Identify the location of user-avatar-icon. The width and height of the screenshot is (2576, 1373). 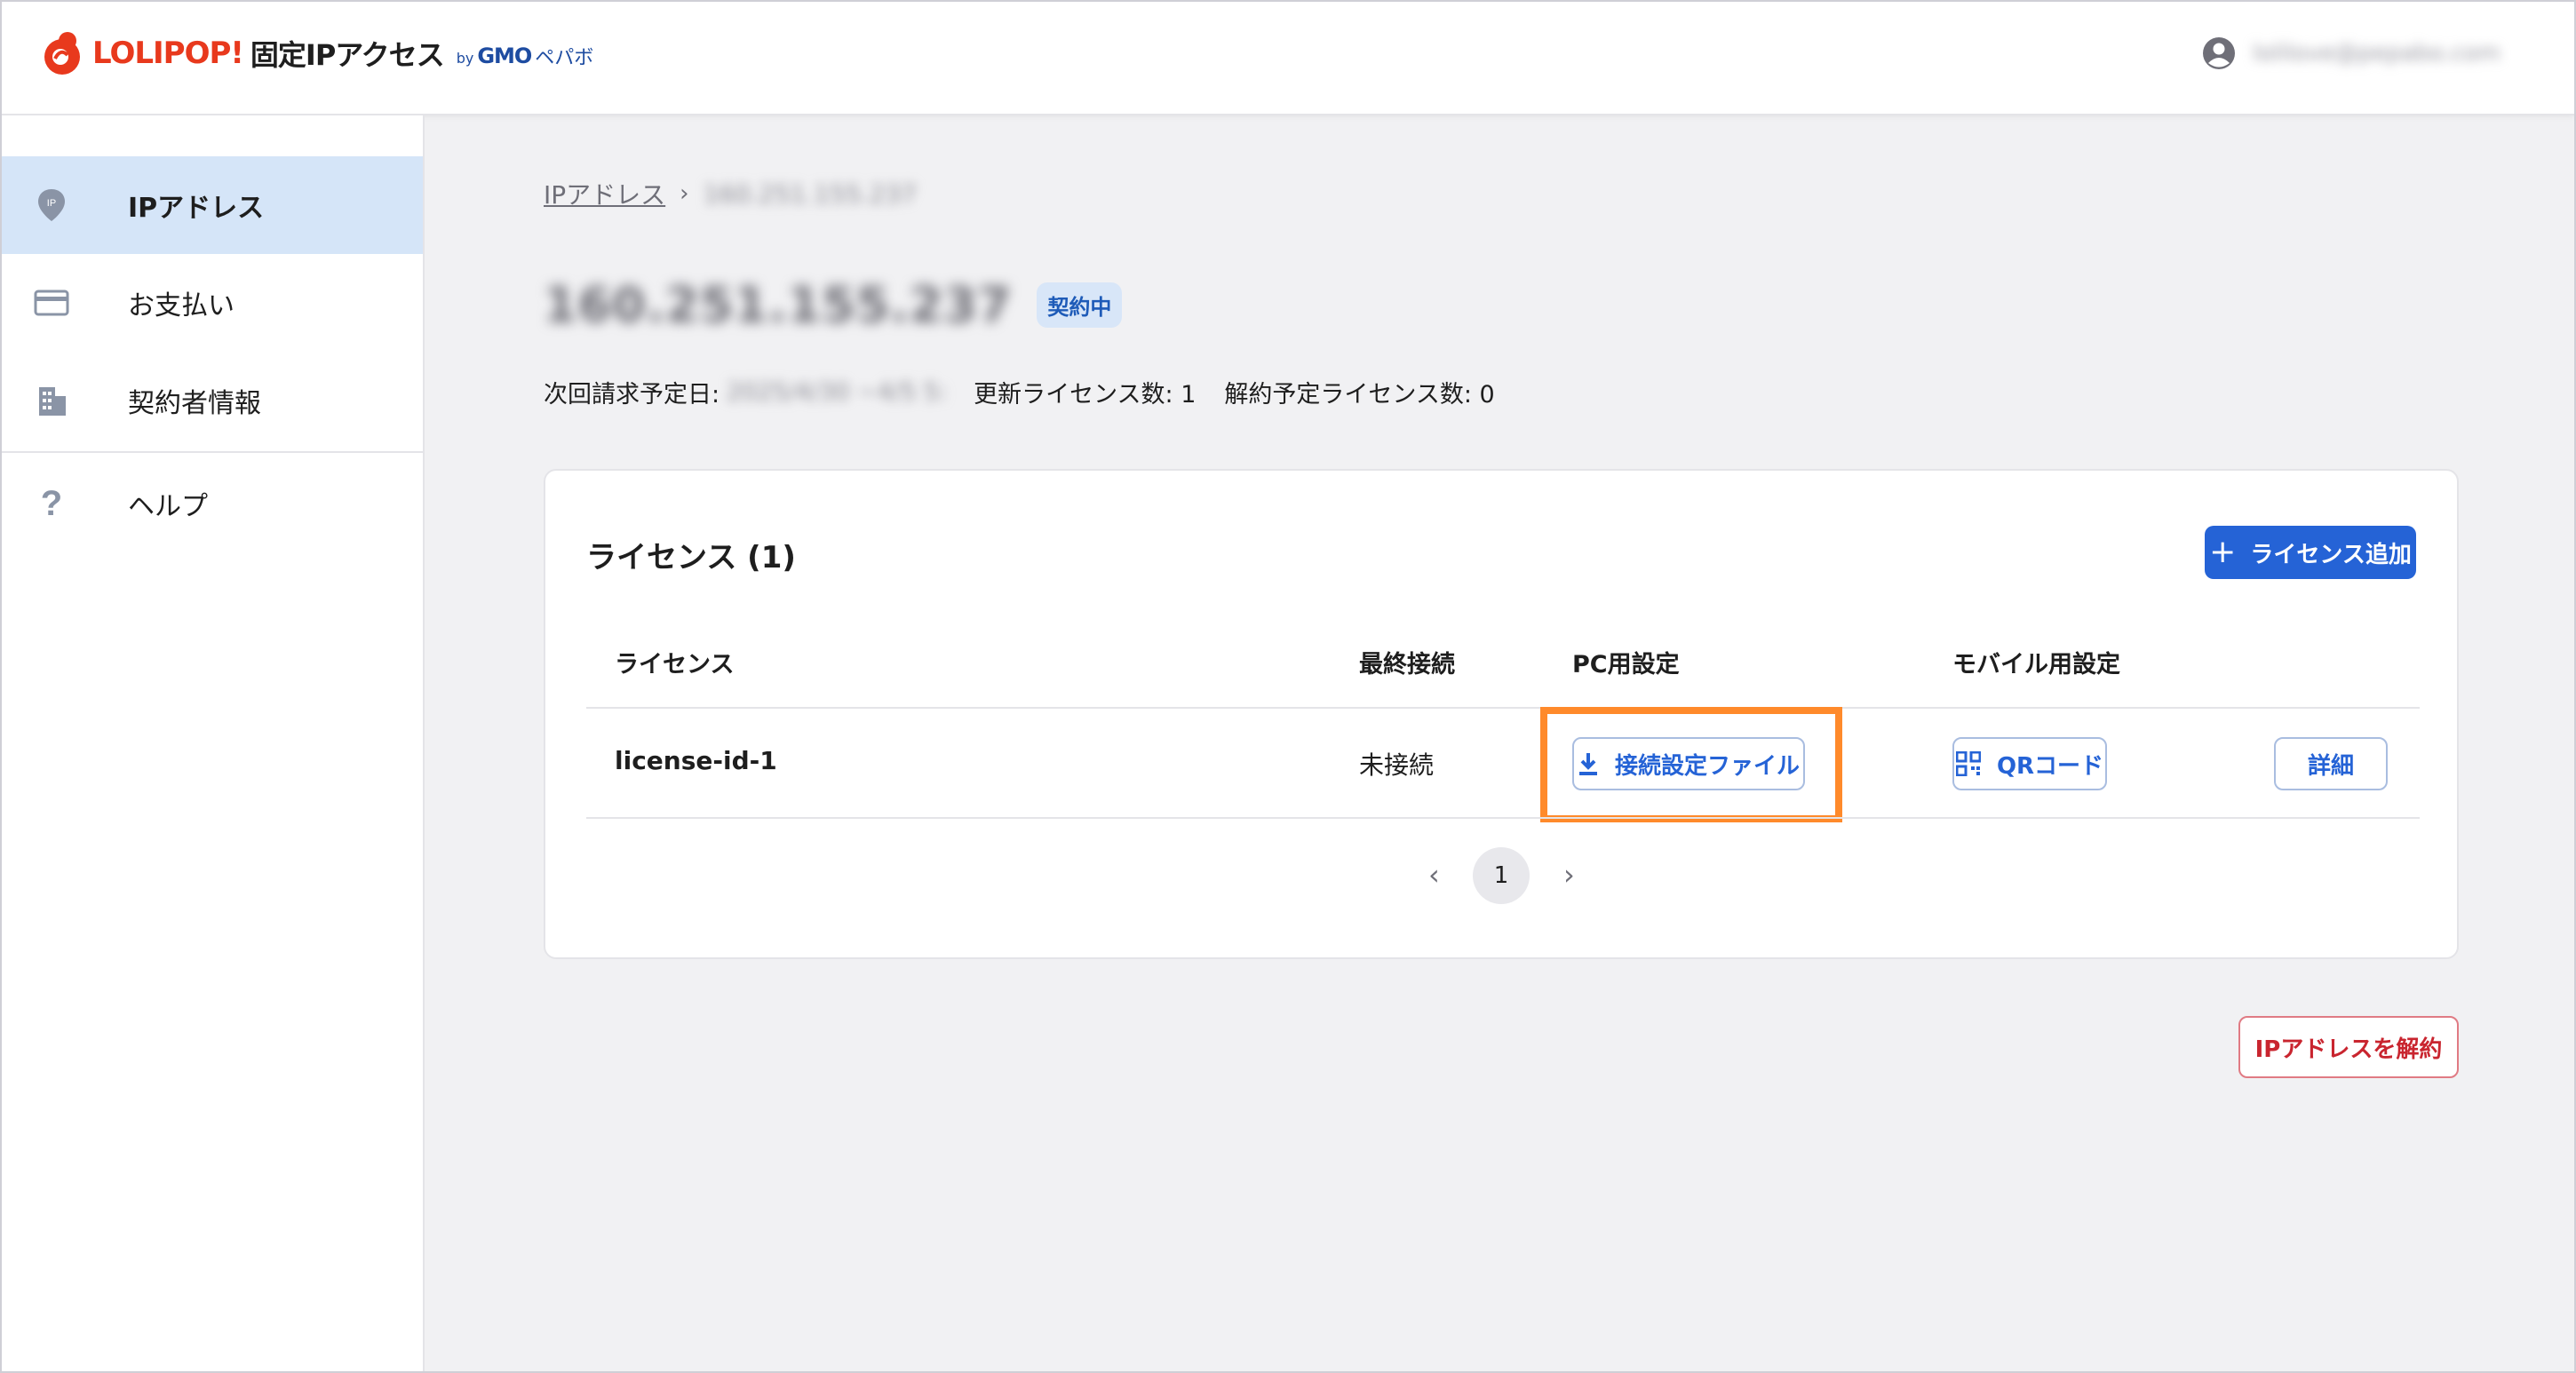
(2219, 53).